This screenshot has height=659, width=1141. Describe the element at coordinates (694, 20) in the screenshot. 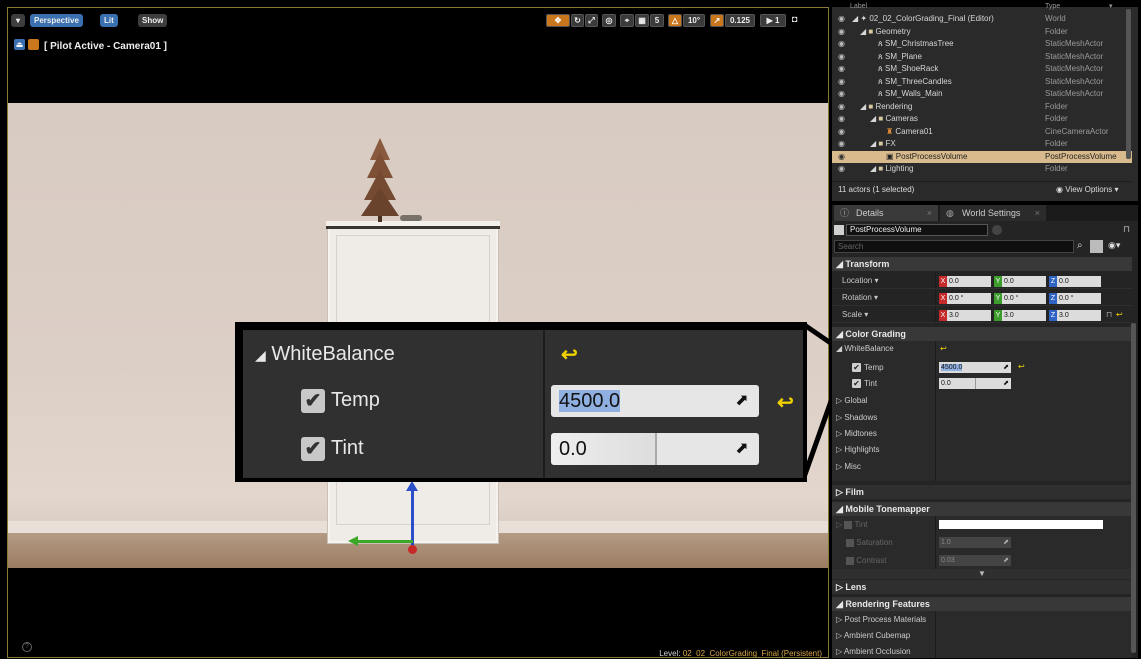

I see `angle-snap-value: 10°` at that location.